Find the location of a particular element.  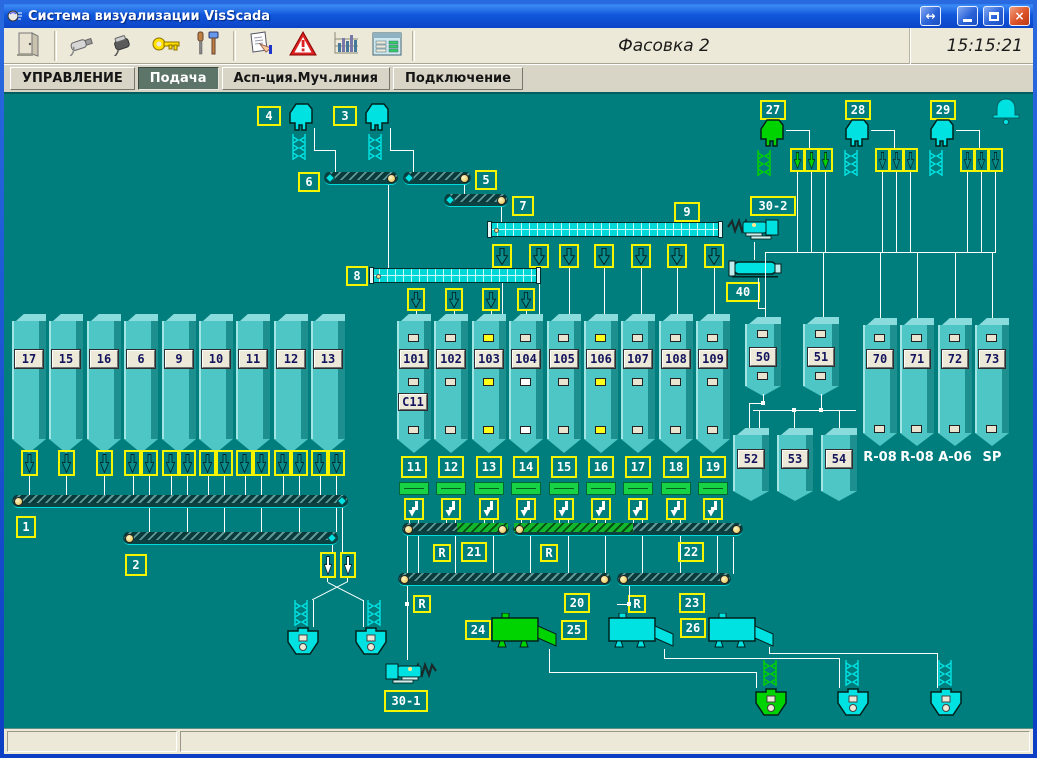

access-button is located at coordinates (166, 46).